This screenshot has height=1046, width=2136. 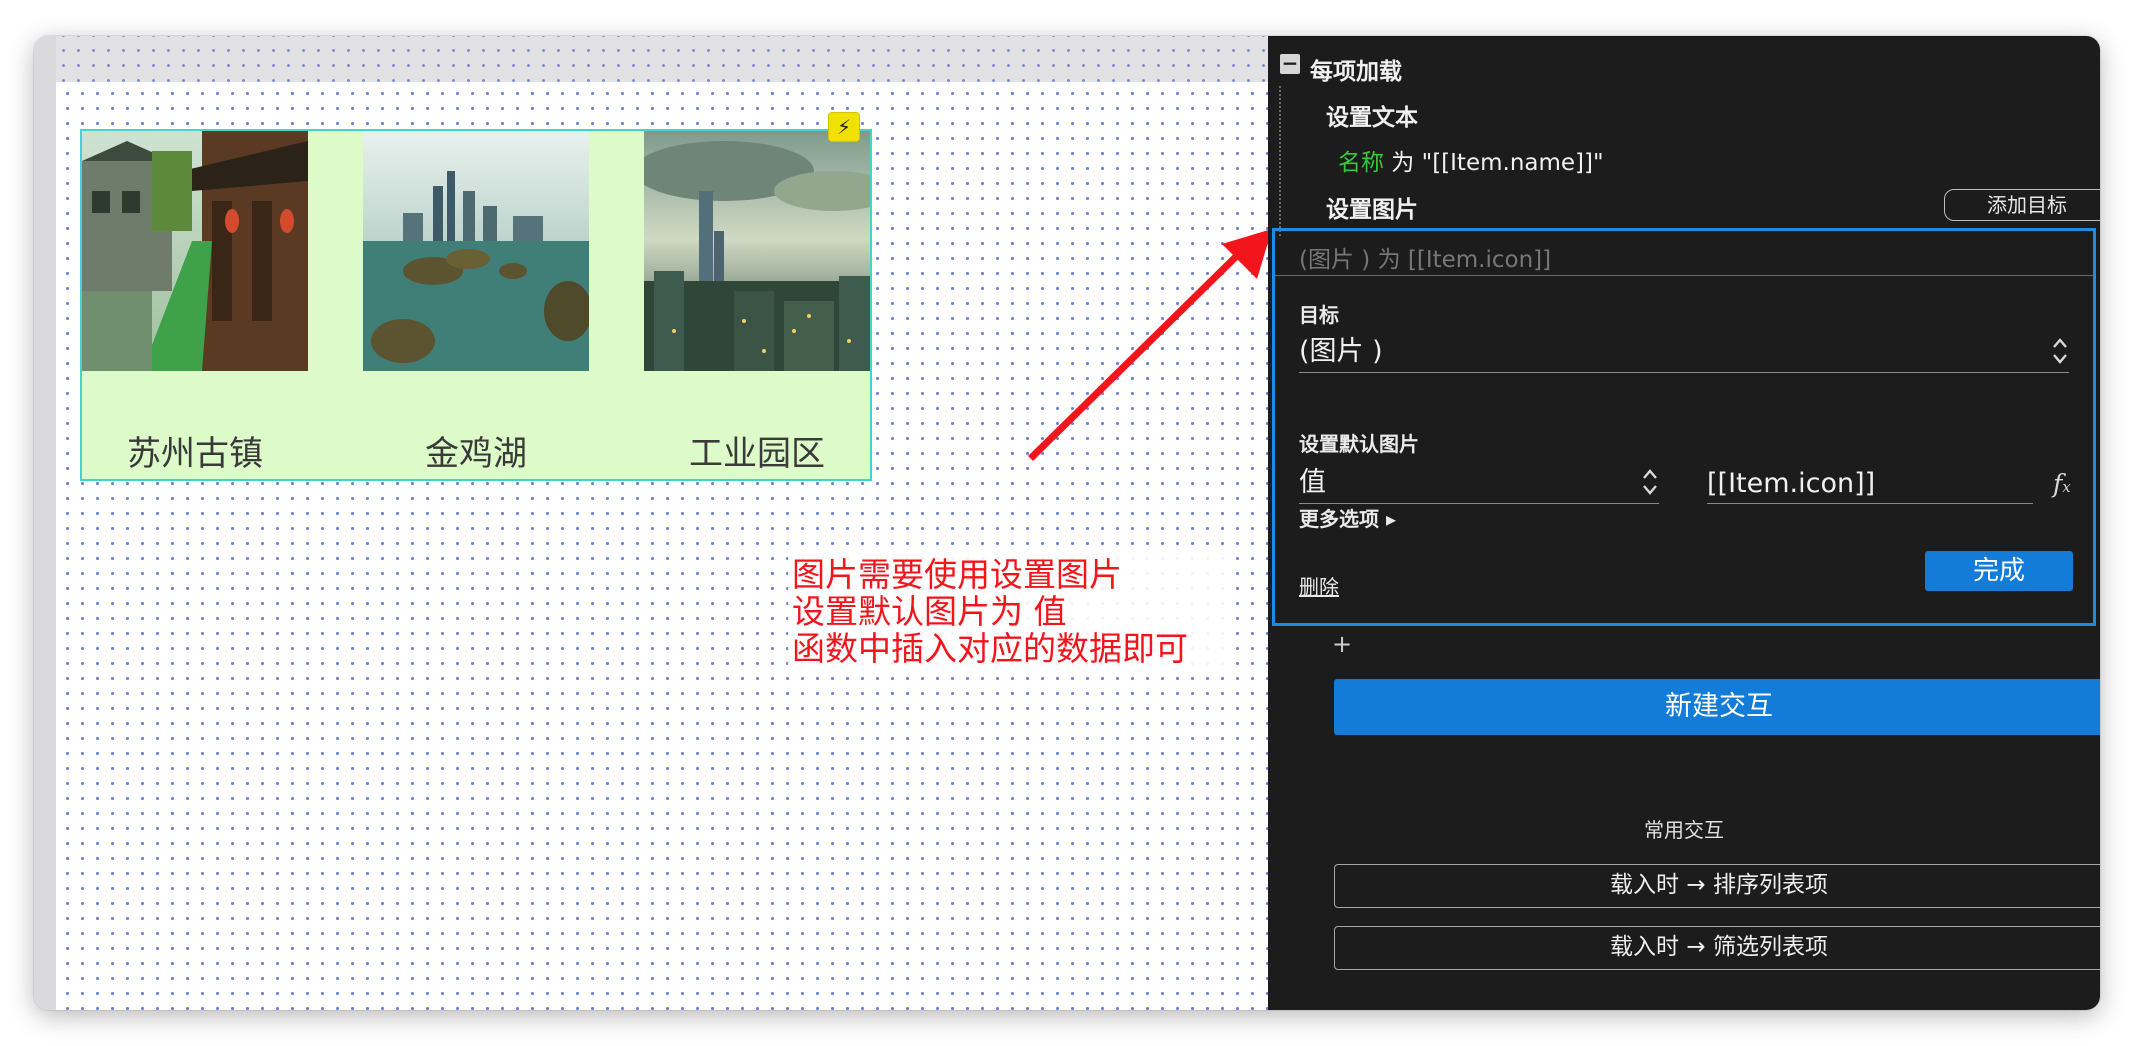 What do you see at coordinates (1341, 351) in the screenshot?
I see `target-select-value: (图片 )` at bounding box center [1341, 351].